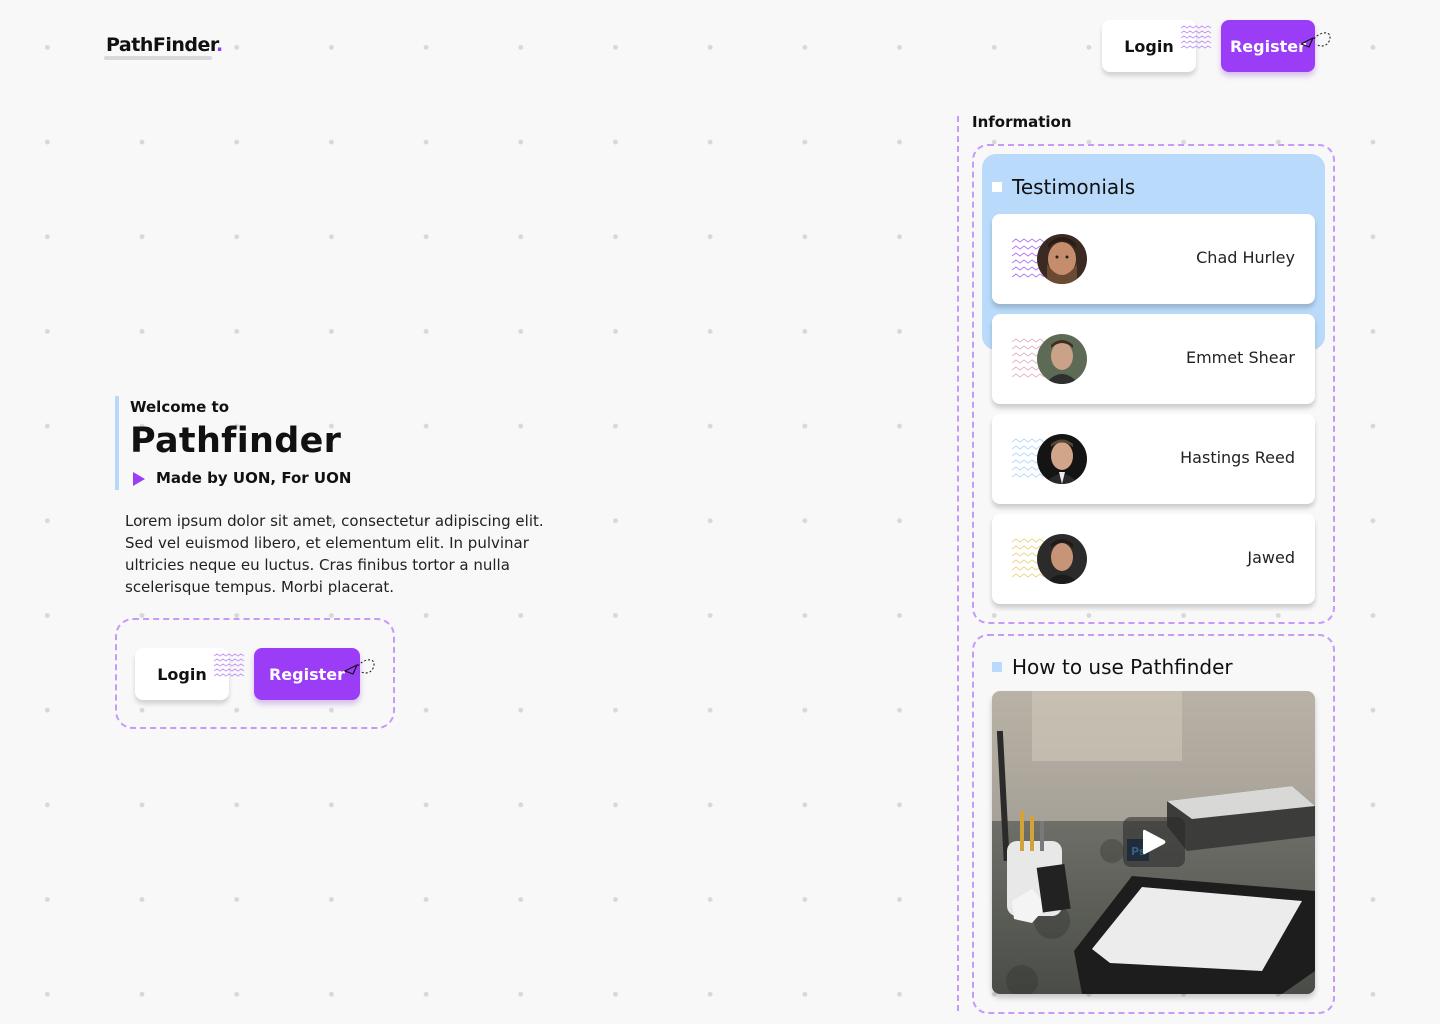 The height and width of the screenshot is (1024, 1440). Describe the element at coordinates (1237, 457) in the screenshot. I see `testimonial-name: Hastings Reed` at that location.